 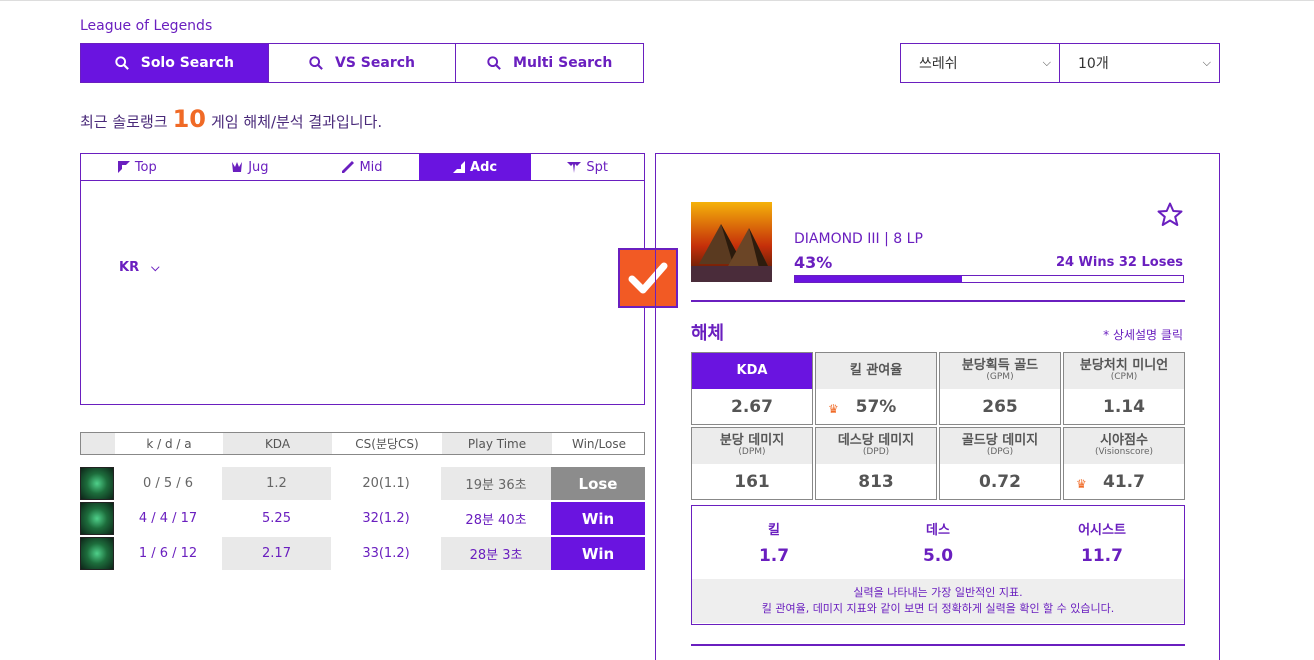 I want to click on assists-stat: 어시스트 11.7, so click(x=1102, y=542).